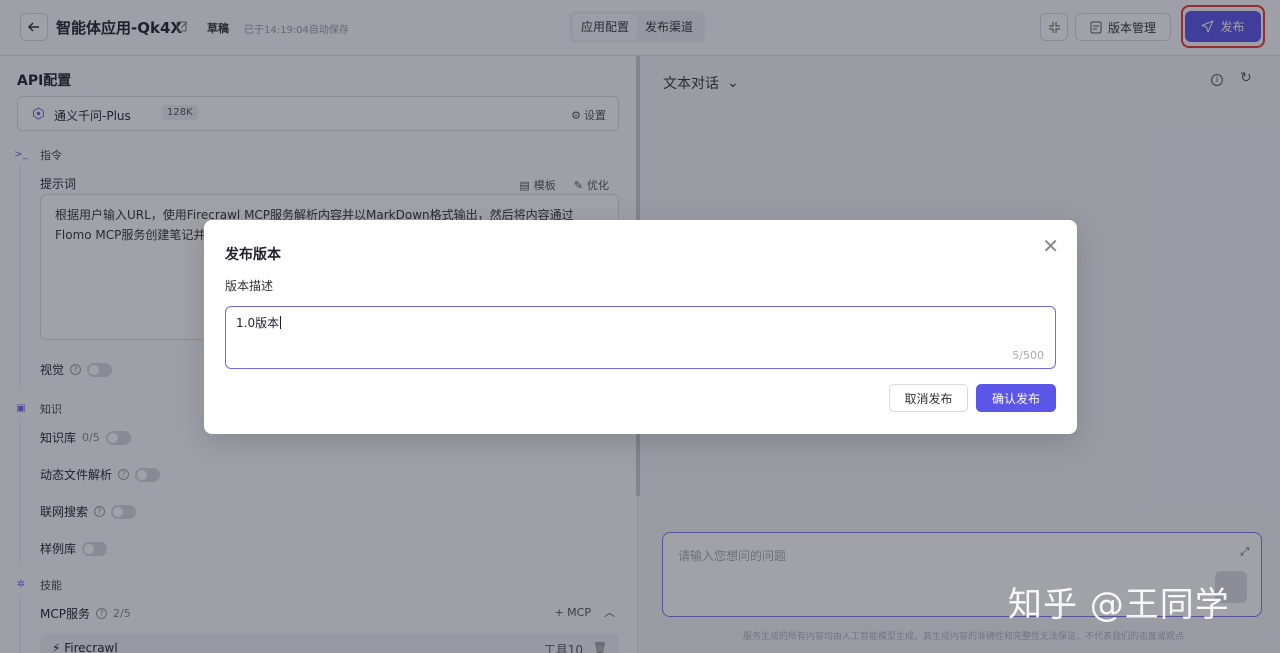 The height and width of the screenshot is (653, 1280). I want to click on character-counter: 5/500, so click(1028, 355).